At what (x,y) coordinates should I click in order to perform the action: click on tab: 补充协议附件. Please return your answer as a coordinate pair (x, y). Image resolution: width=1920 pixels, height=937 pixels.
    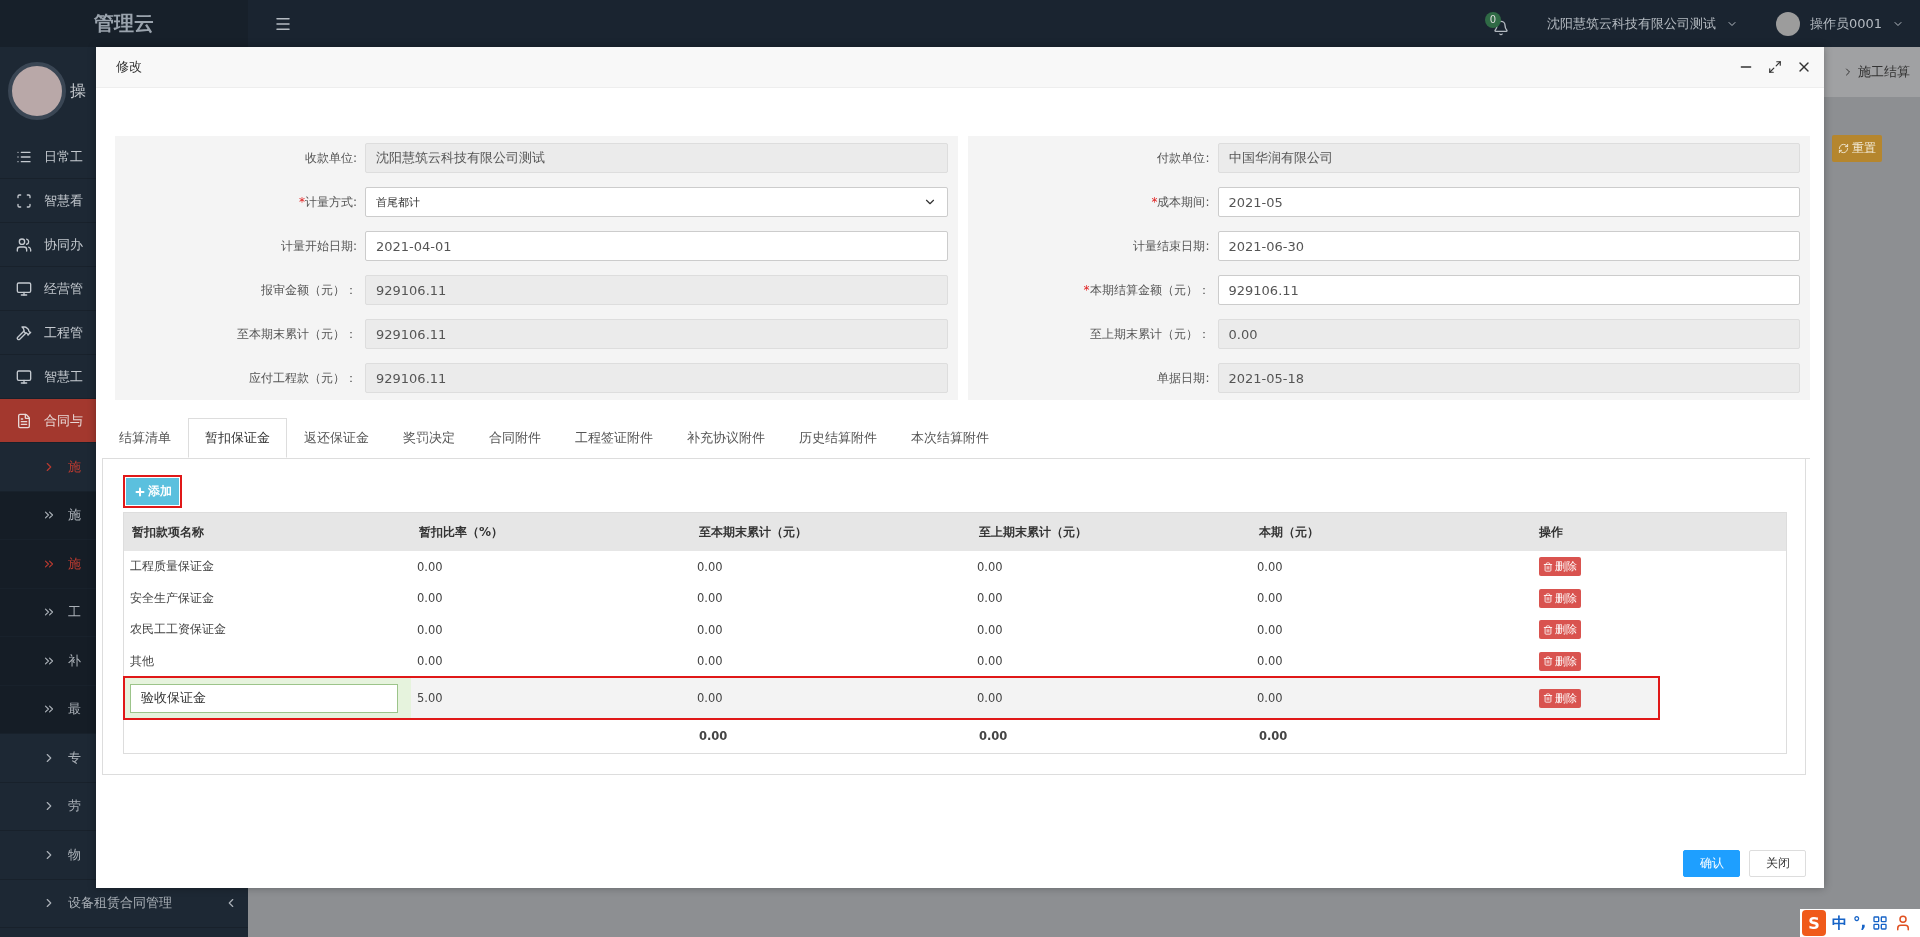
    Looking at the image, I should click on (726, 438).